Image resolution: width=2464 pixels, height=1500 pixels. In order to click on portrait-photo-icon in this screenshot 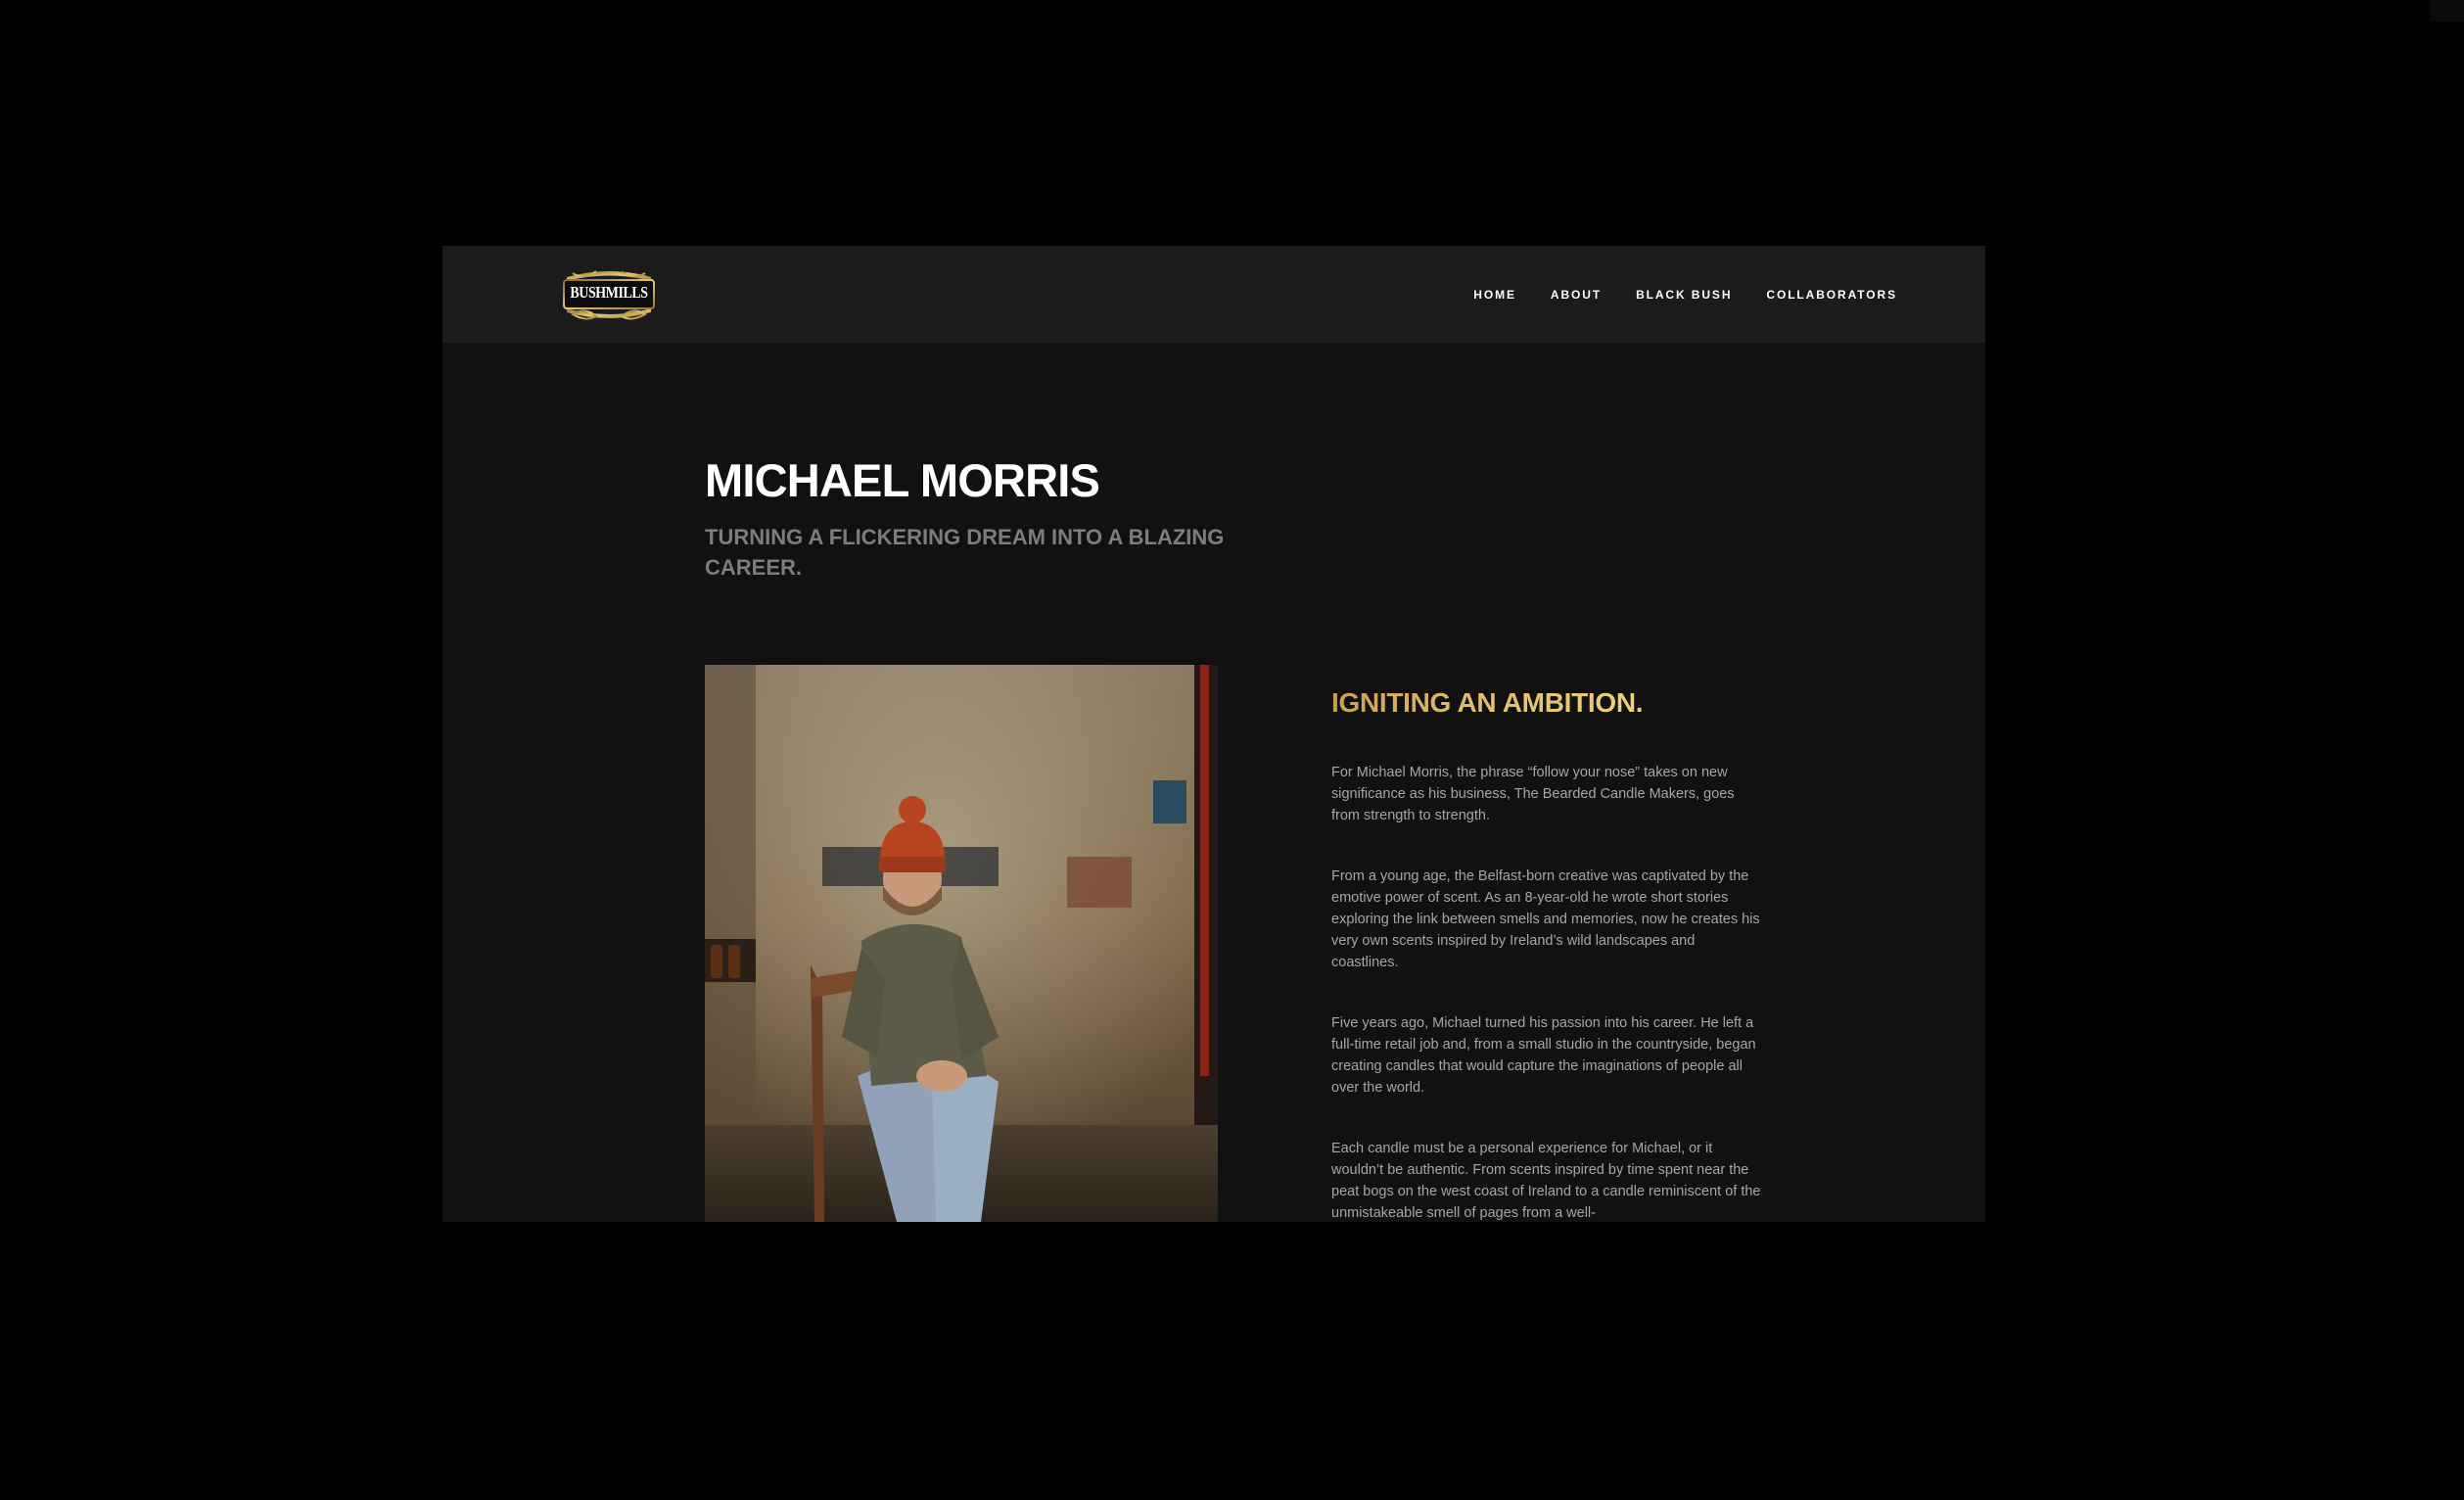, I will do `click(961, 943)`.